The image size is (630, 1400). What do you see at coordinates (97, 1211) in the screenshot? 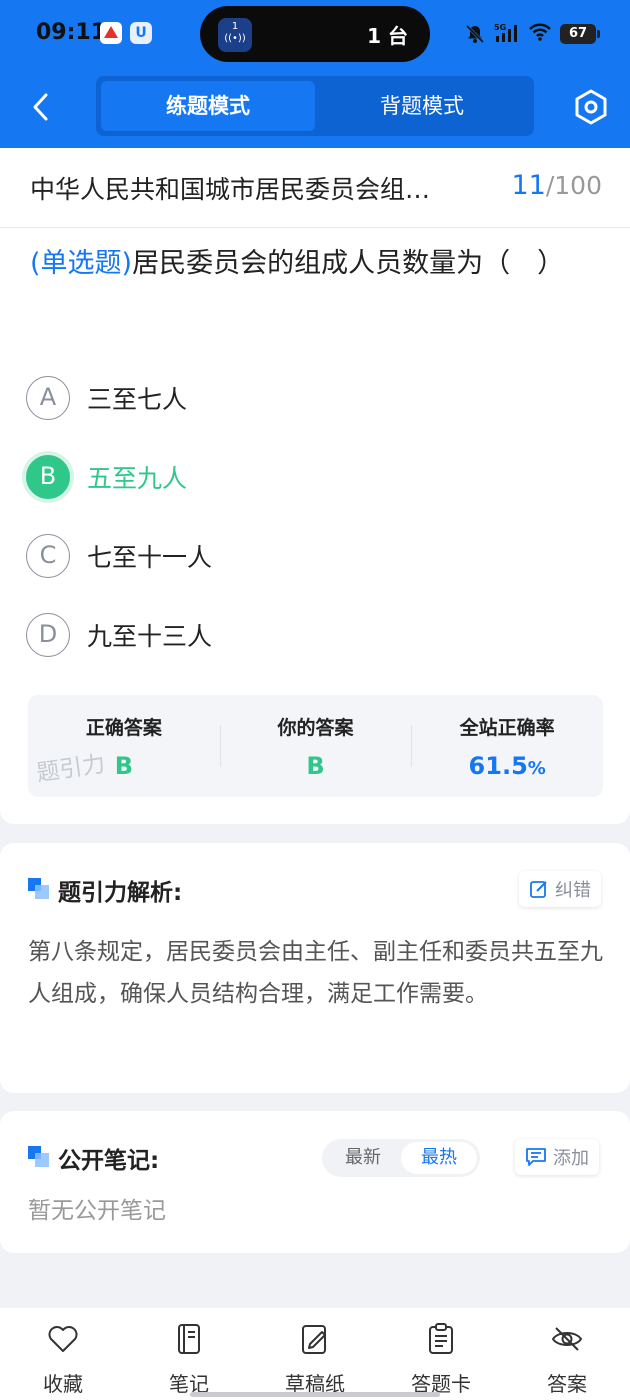
I see `empty-notes-text: 暂无公开笔记` at bounding box center [97, 1211].